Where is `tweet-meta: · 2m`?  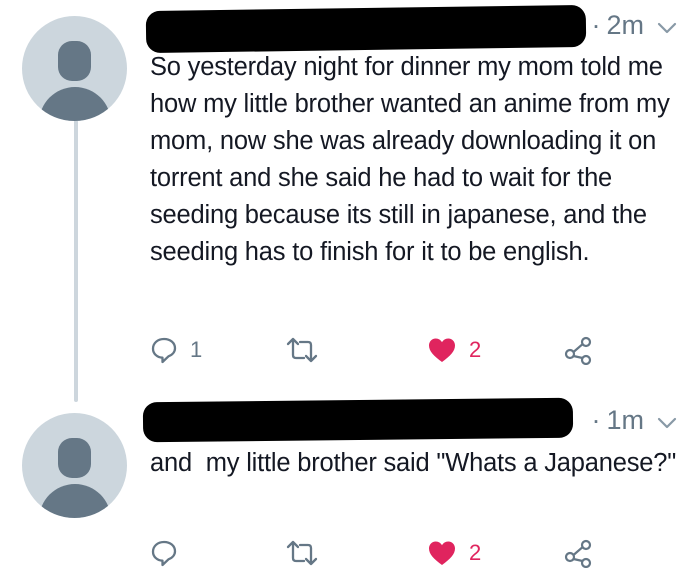
tweet-meta: · 2m is located at coordinates (634, 25).